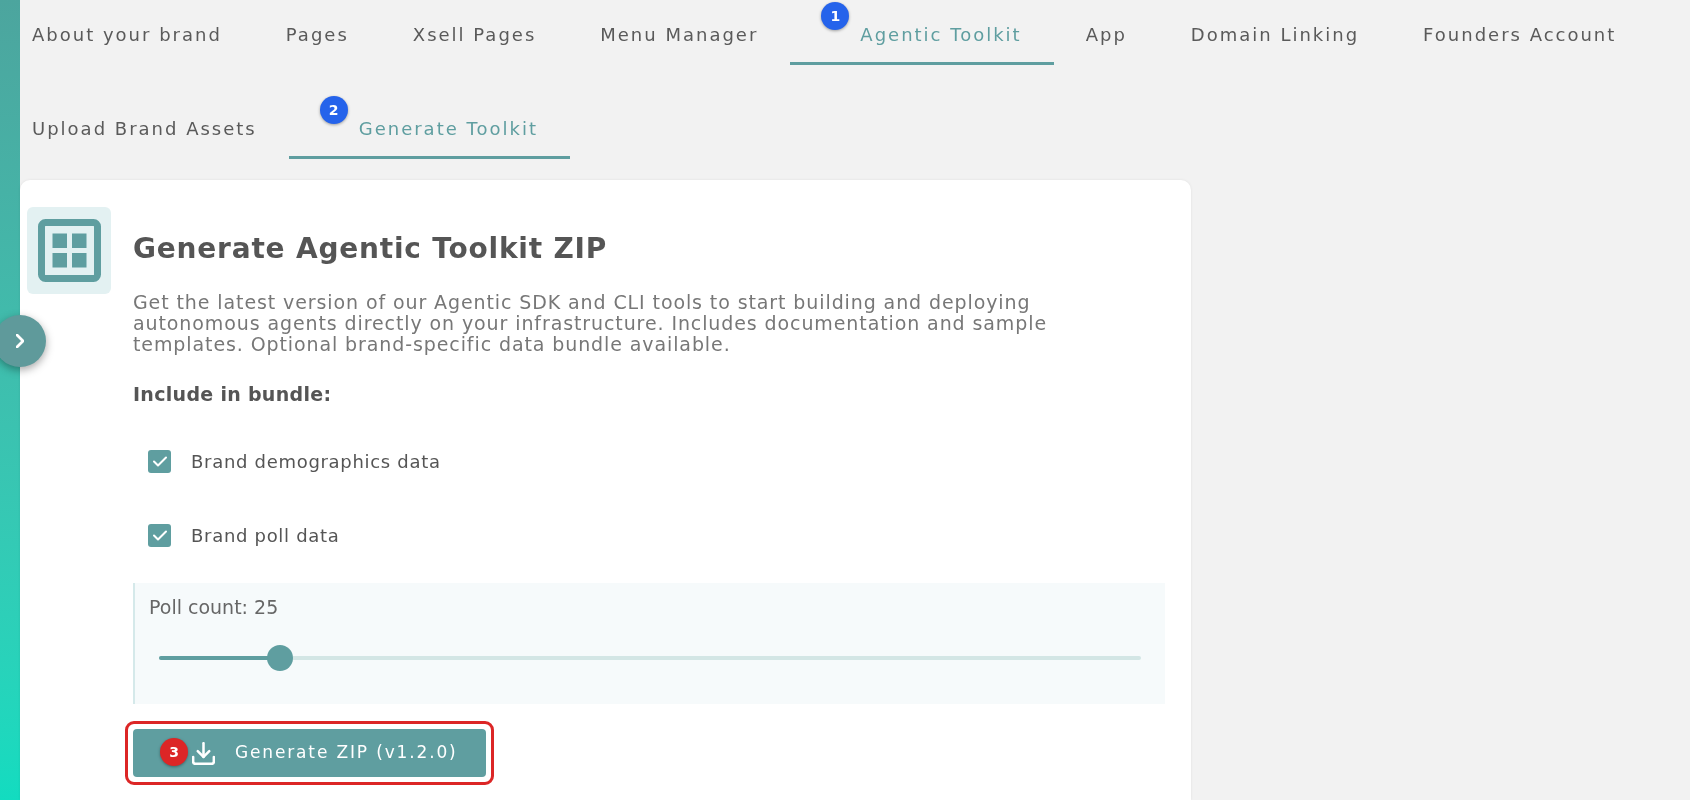 This screenshot has width=1690, height=800. What do you see at coordinates (69, 250) in the screenshot?
I see `grid-icon` at bounding box center [69, 250].